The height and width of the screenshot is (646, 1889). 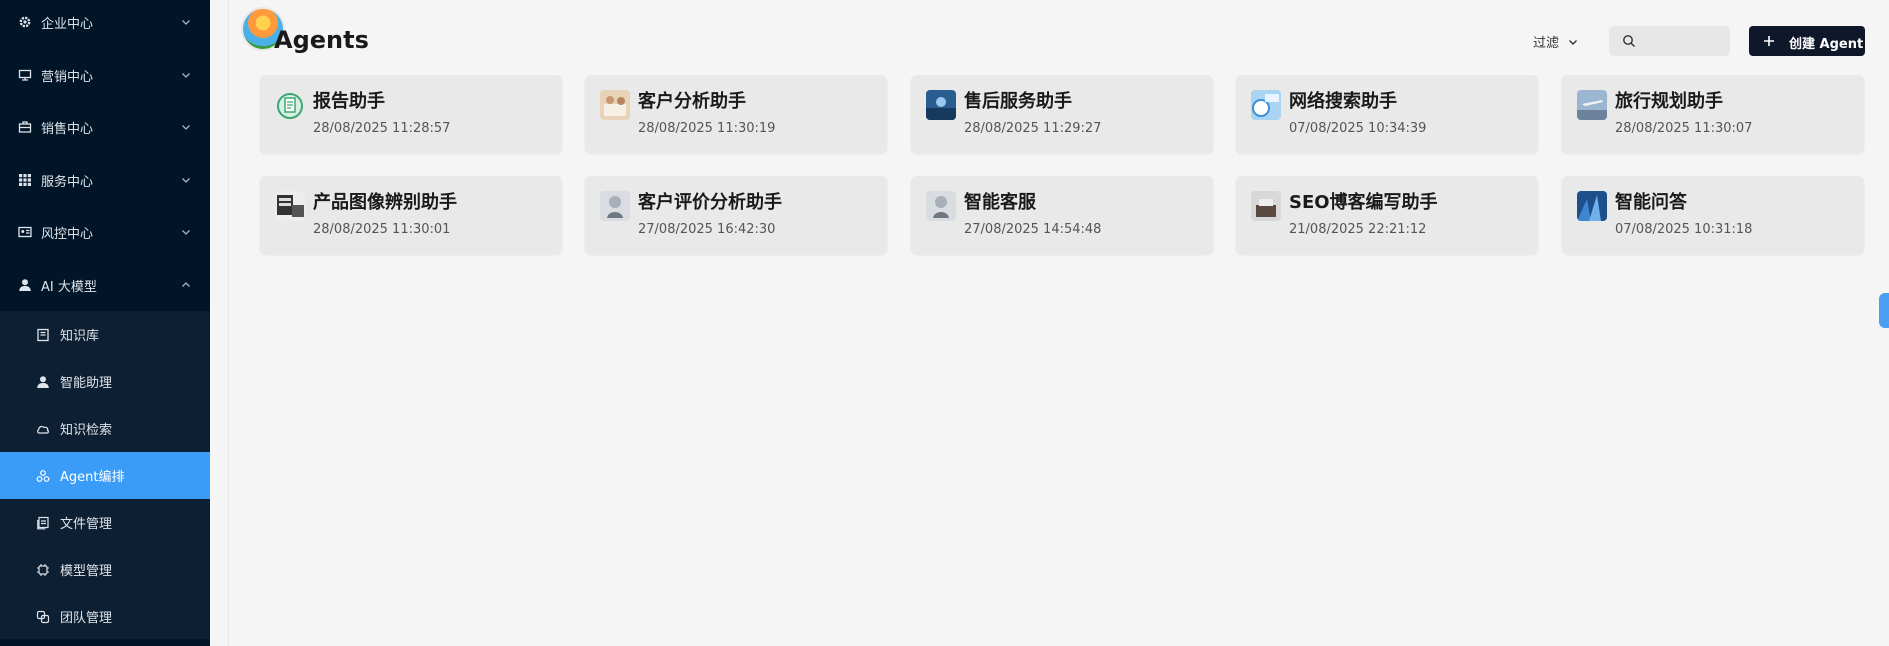 I want to click on create-agent-label: 创建 Agent, so click(x=1826, y=44).